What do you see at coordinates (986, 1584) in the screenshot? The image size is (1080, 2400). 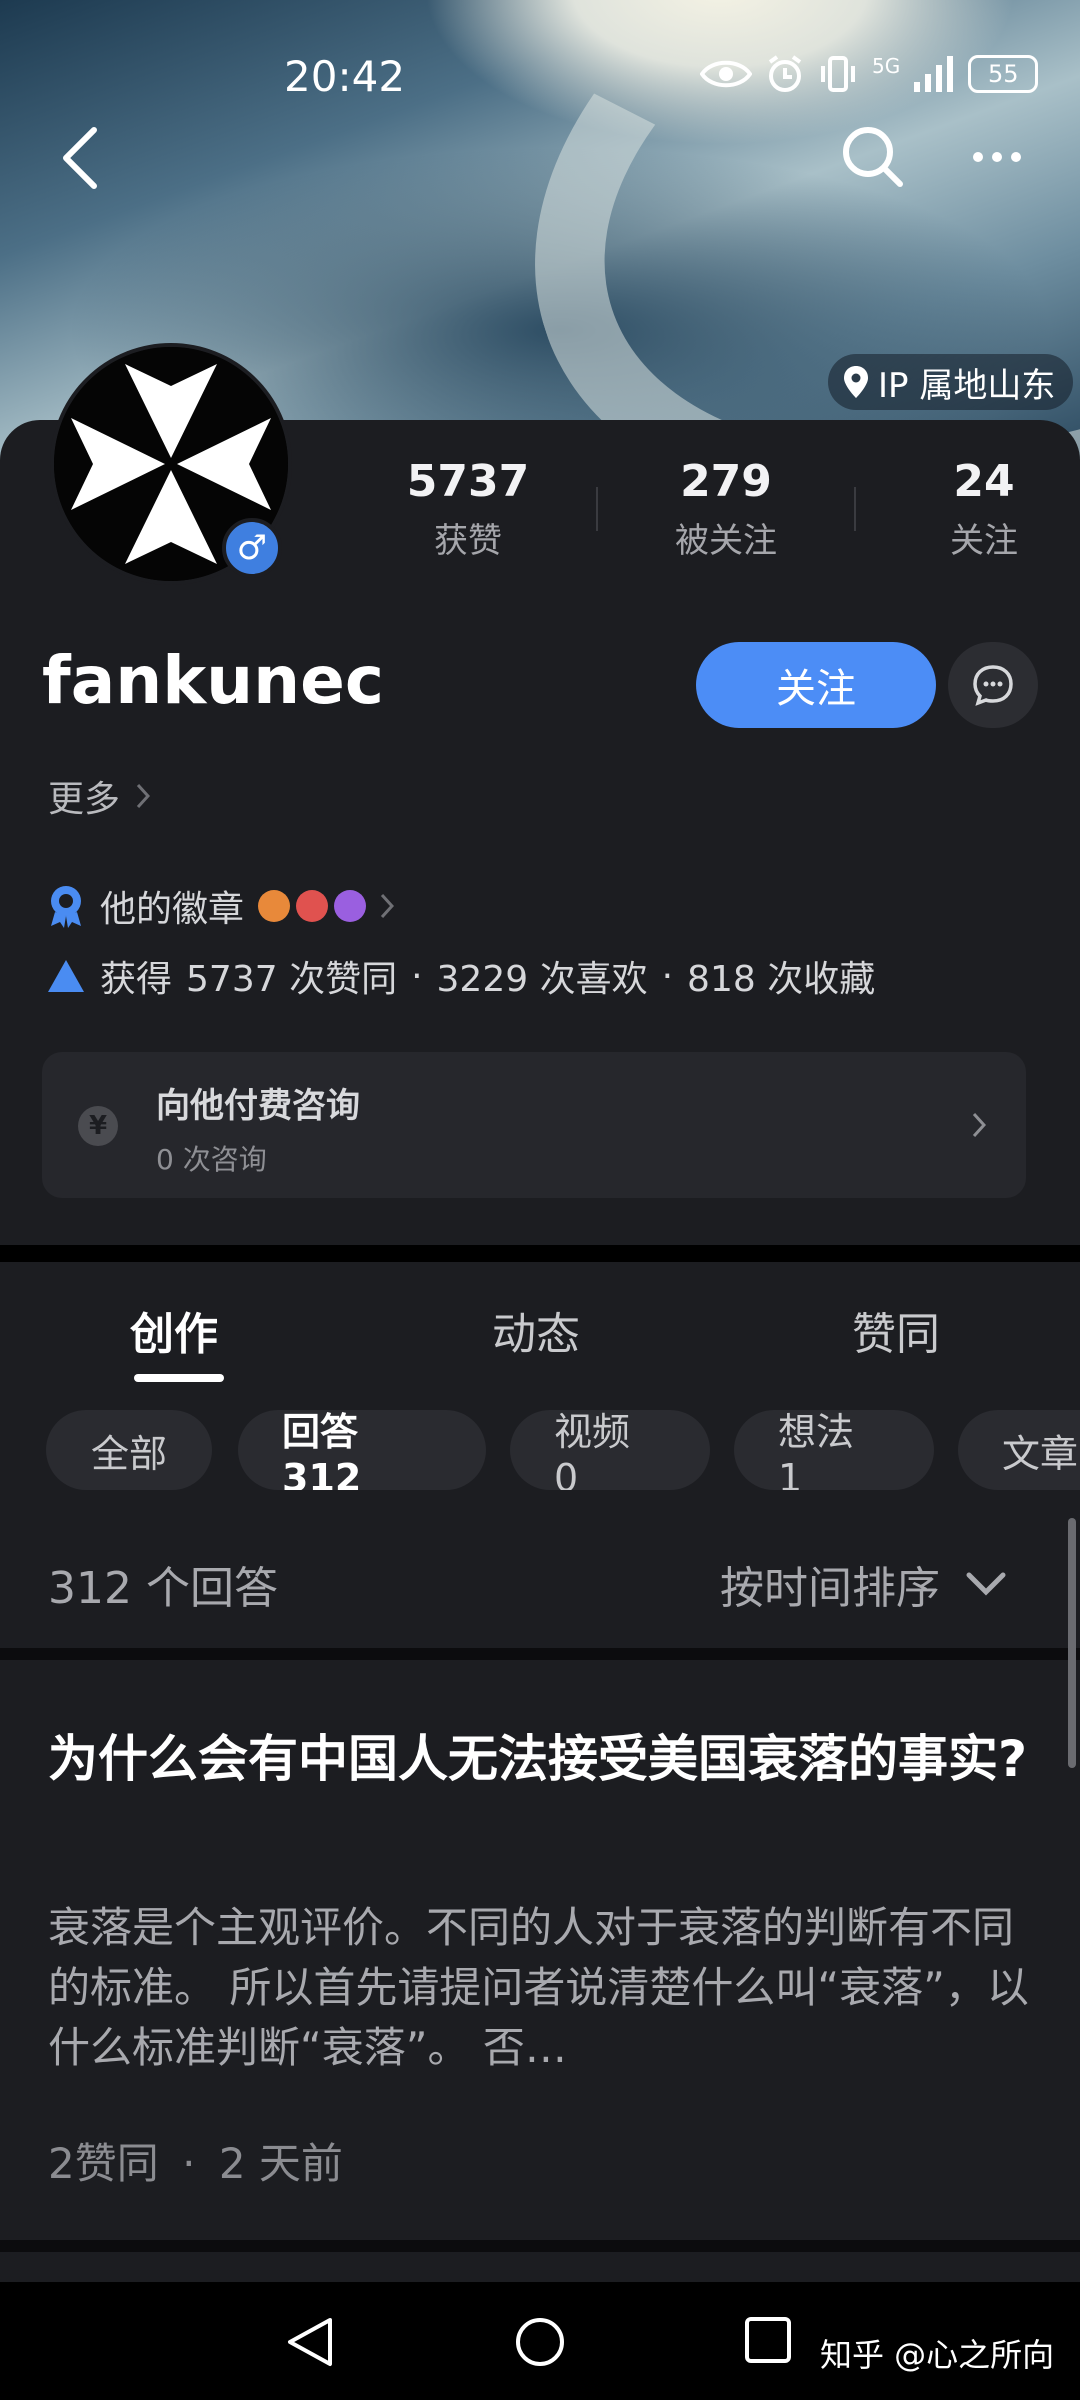 I see `chevron-down-icon` at bounding box center [986, 1584].